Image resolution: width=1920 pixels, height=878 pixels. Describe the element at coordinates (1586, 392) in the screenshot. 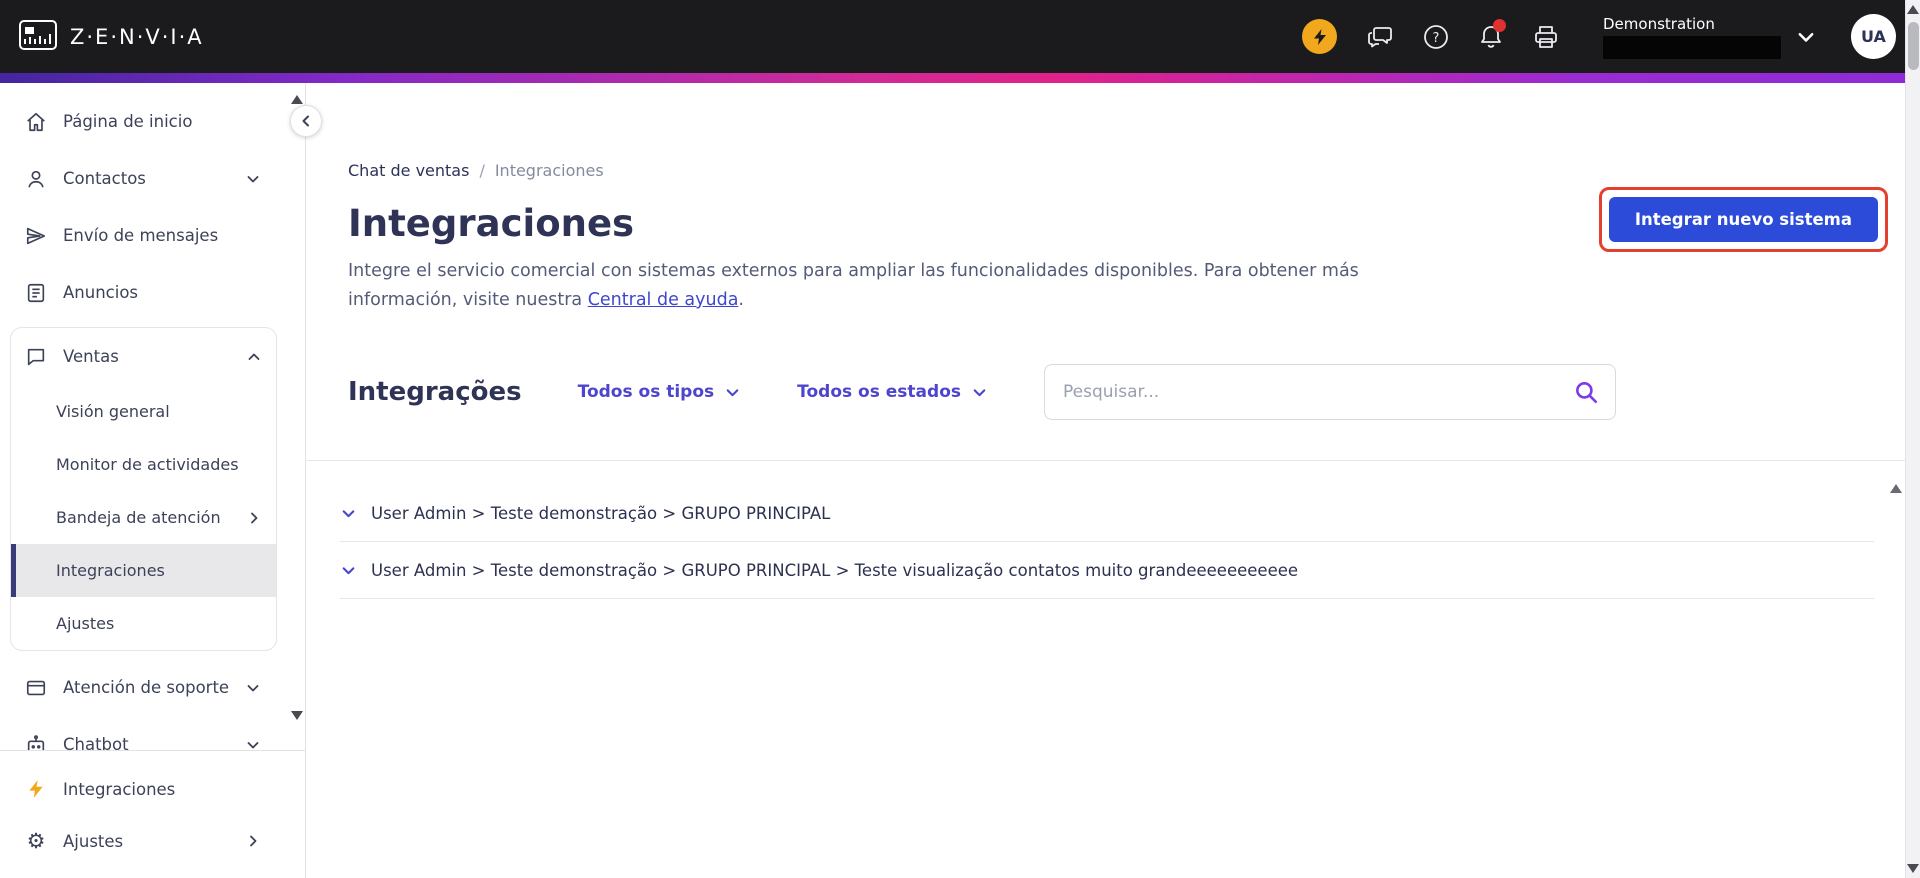

I see `search-icon` at that location.